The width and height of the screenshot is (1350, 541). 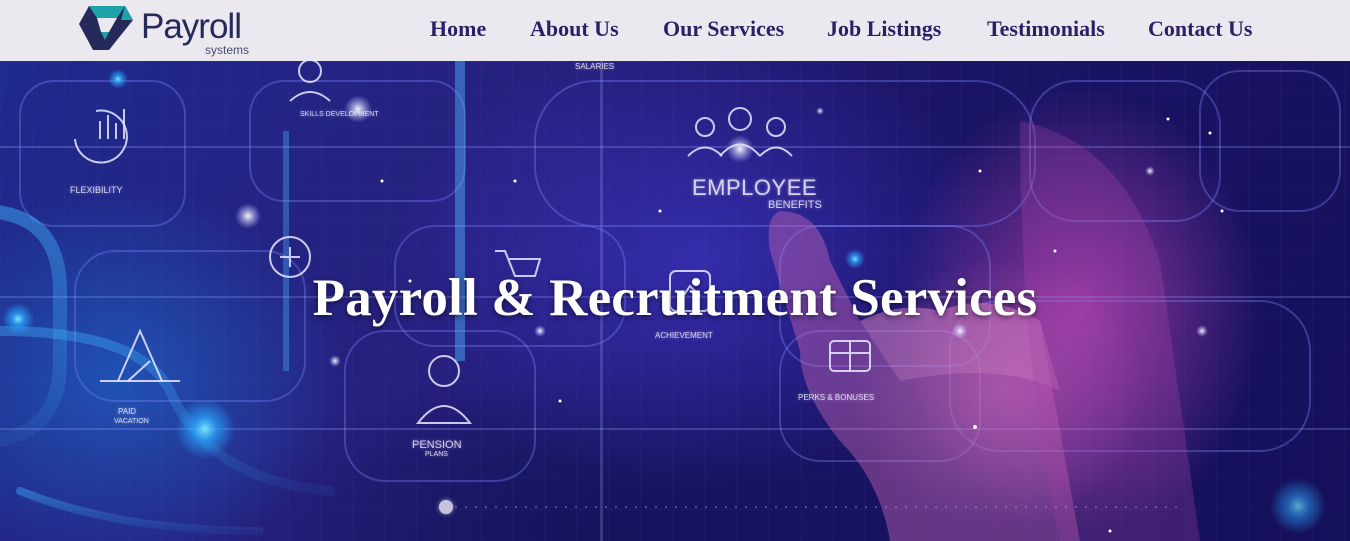 I want to click on nav-contact-us: Contact Us, so click(x=1200, y=29).